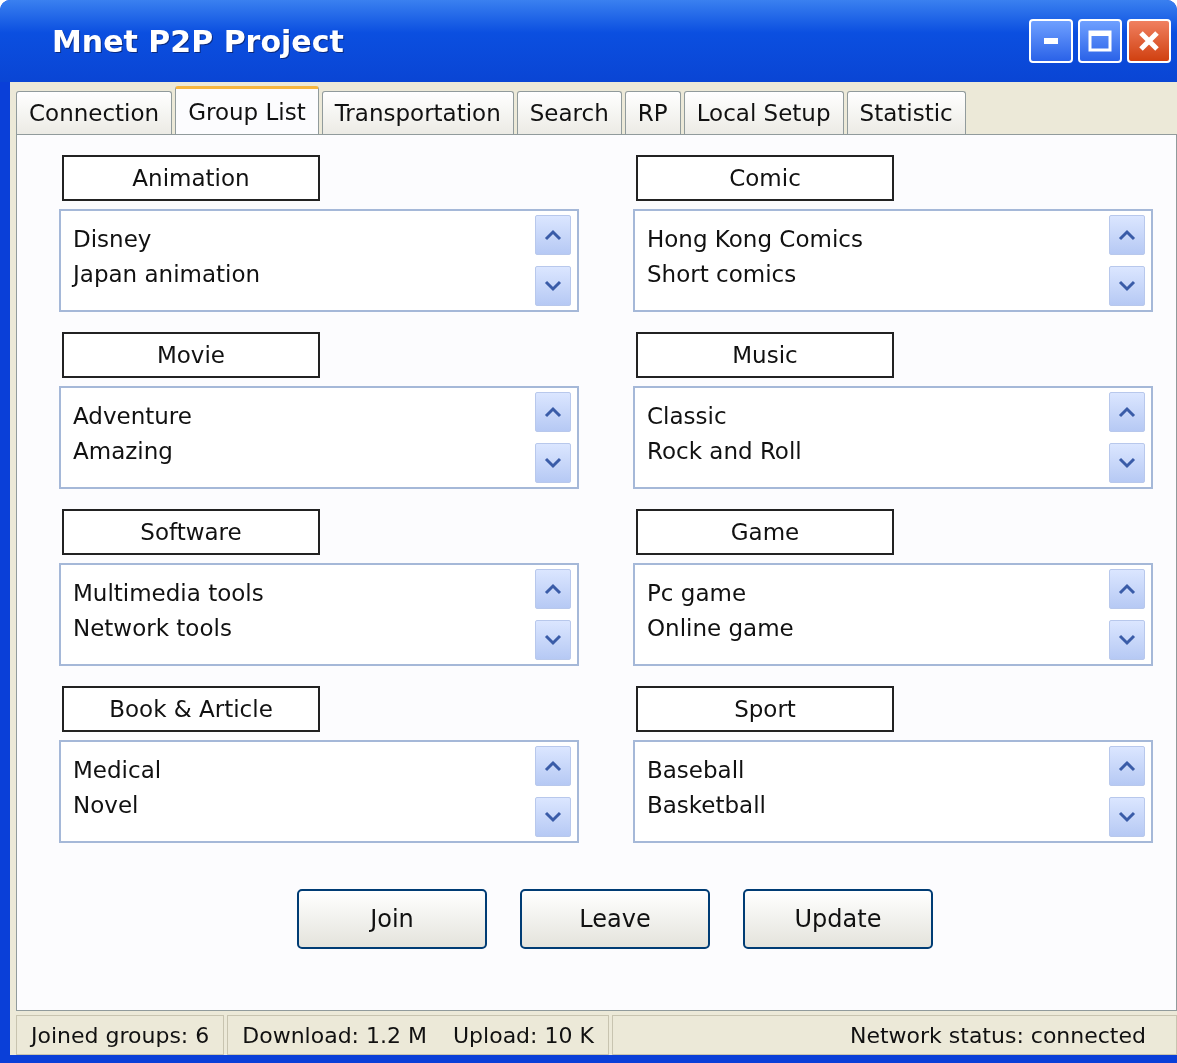 The width and height of the screenshot is (1177, 1063). Describe the element at coordinates (297, 805) in the screenshot. I see `list-item: Novel` at that location.